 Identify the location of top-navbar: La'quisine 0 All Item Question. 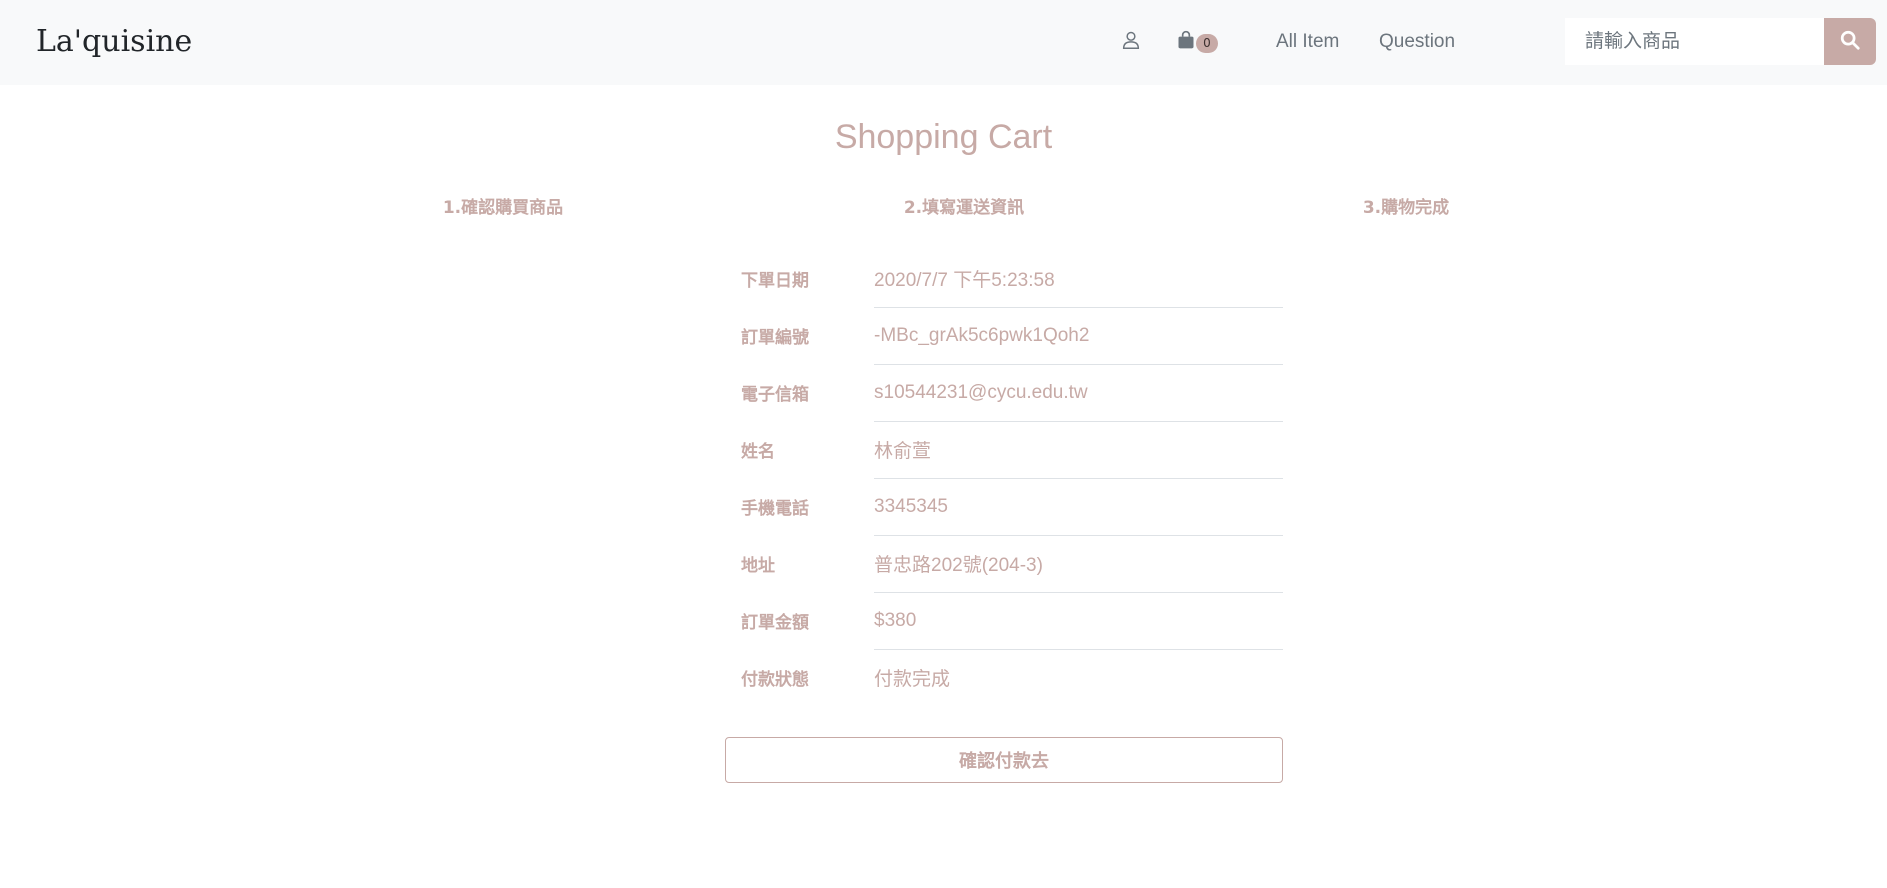
(943, 42).